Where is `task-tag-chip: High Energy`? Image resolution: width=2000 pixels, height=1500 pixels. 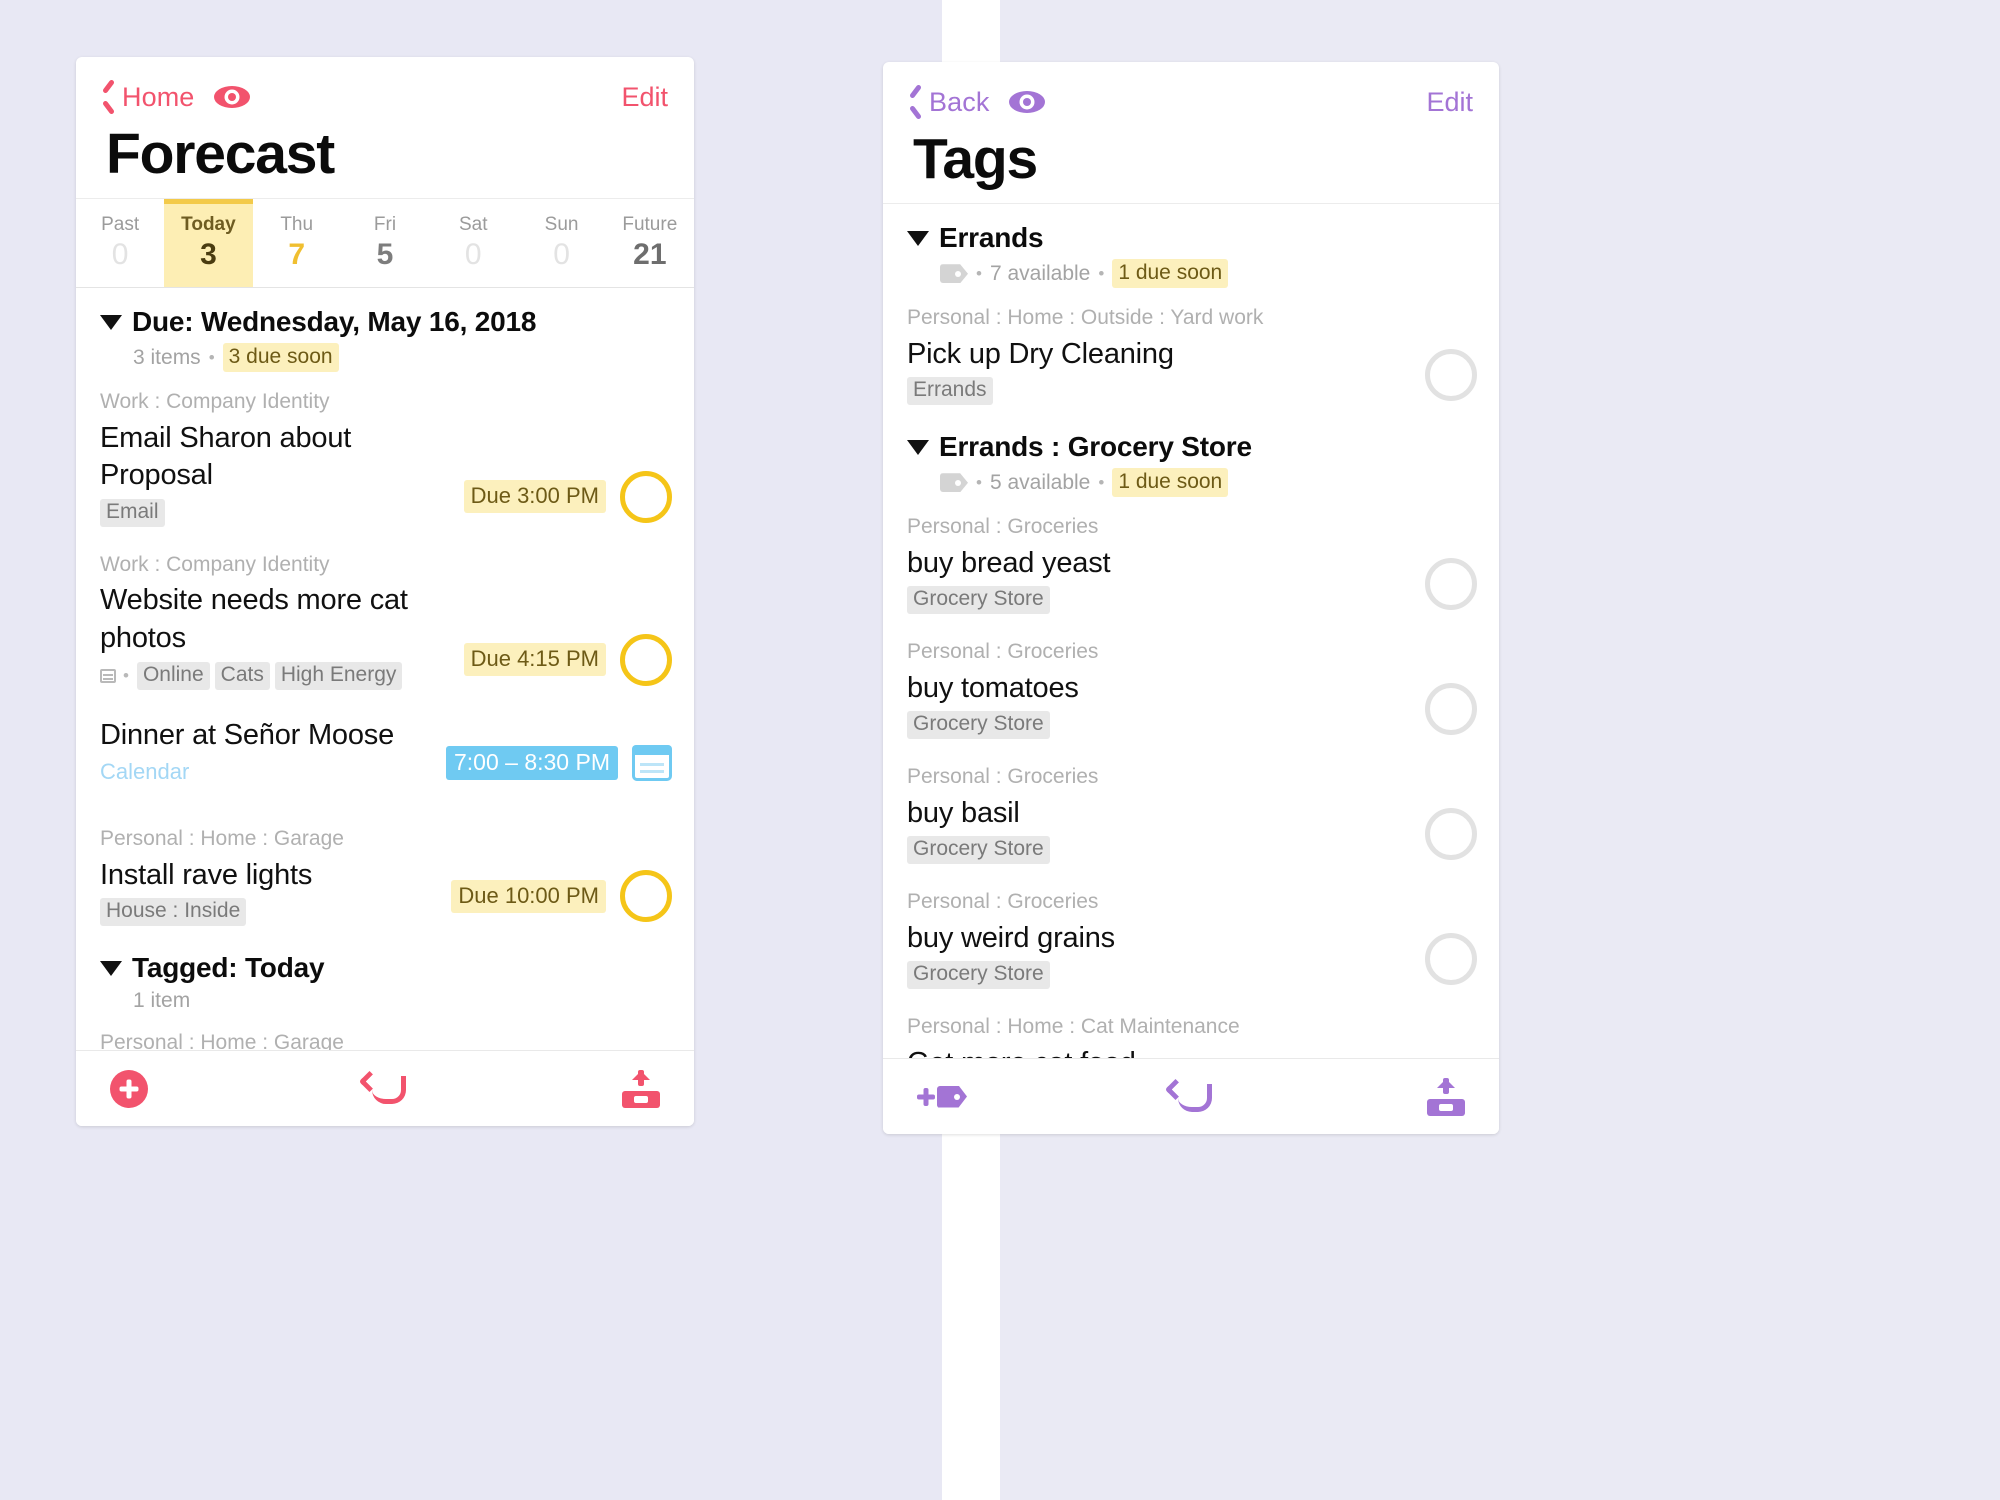 task-tag-chip: High Energy is located at coordinates (338, 675).